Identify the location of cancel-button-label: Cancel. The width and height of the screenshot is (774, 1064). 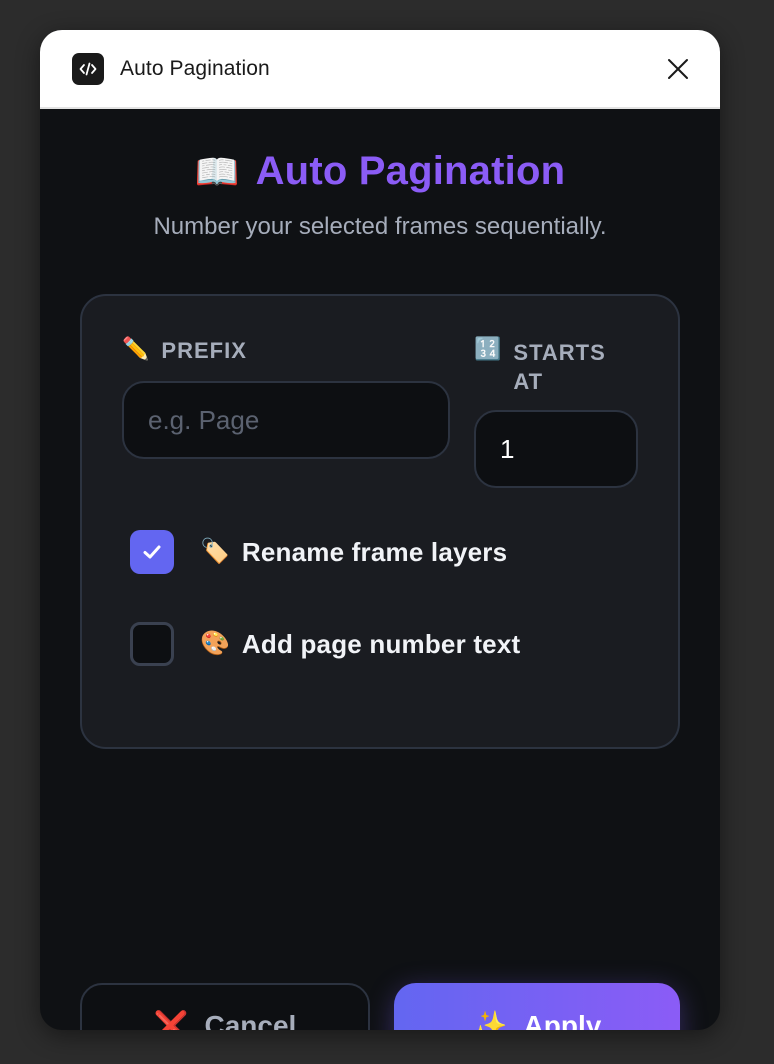
(250, 1020).